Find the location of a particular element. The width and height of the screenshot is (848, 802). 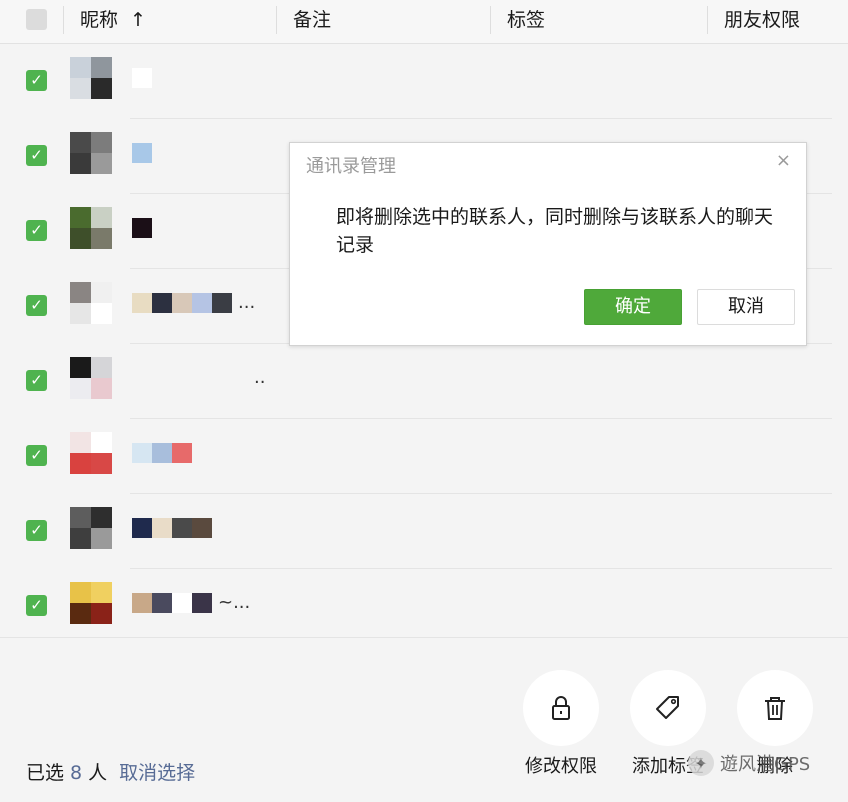

confirm-button: 确定 is located at coordinates (633, 307).